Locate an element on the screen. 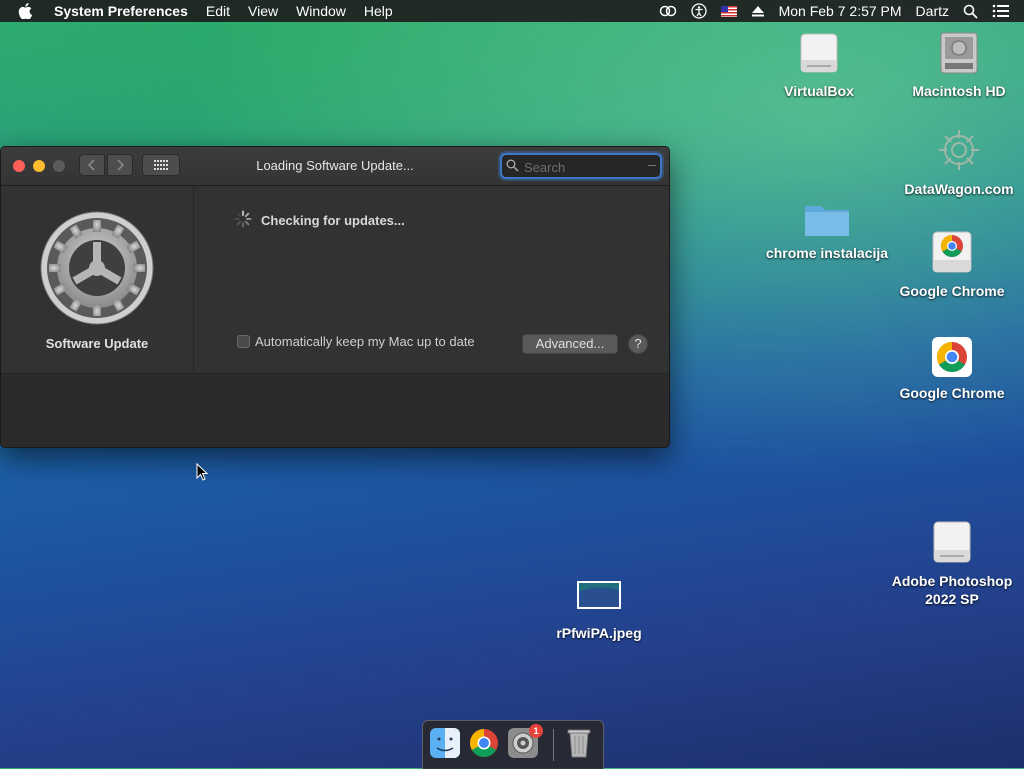  show-all-button is located at coordinates (161, 165).